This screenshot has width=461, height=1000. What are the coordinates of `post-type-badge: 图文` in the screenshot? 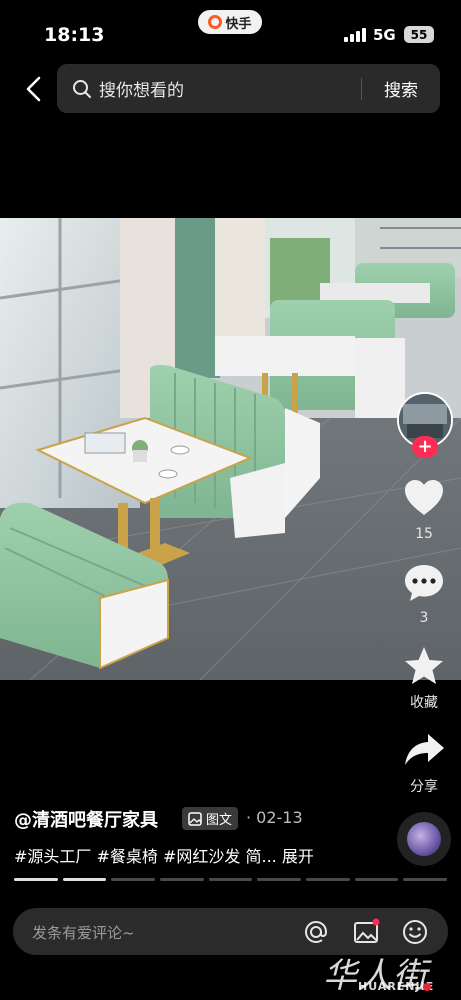 It's located at (210, 818).